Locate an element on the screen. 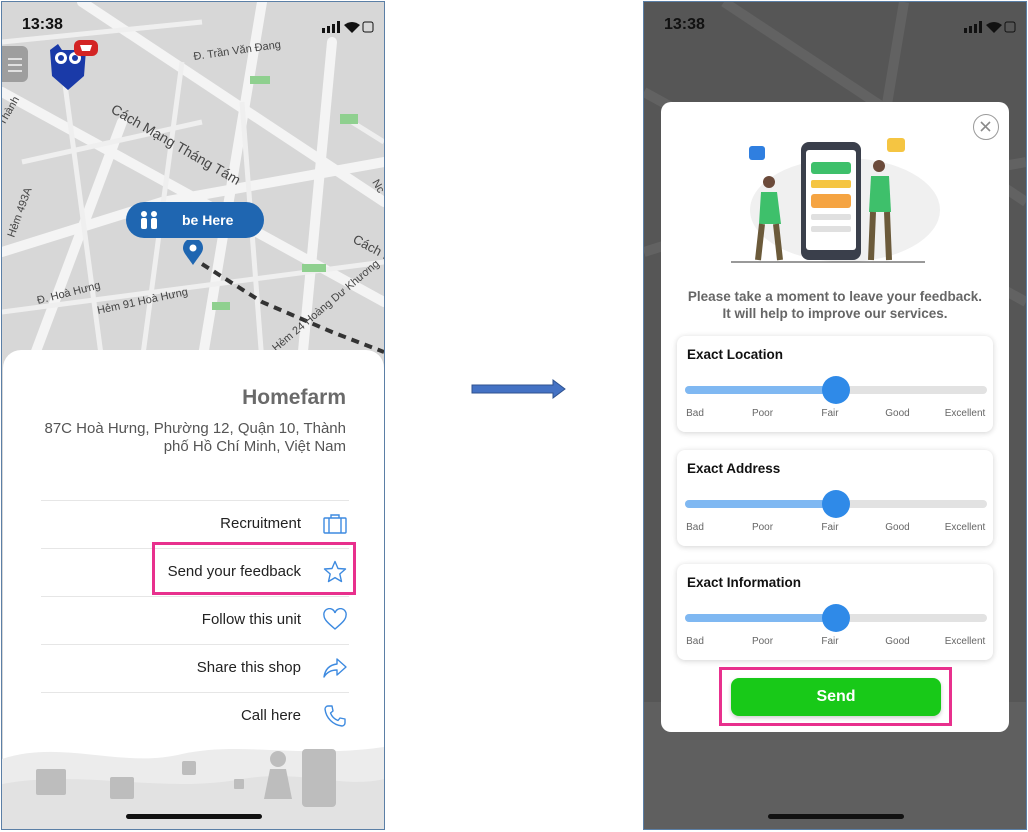 This screenshot has width=1028, height=832. menu-item-label: Call here is located at coordinates (270, 715).